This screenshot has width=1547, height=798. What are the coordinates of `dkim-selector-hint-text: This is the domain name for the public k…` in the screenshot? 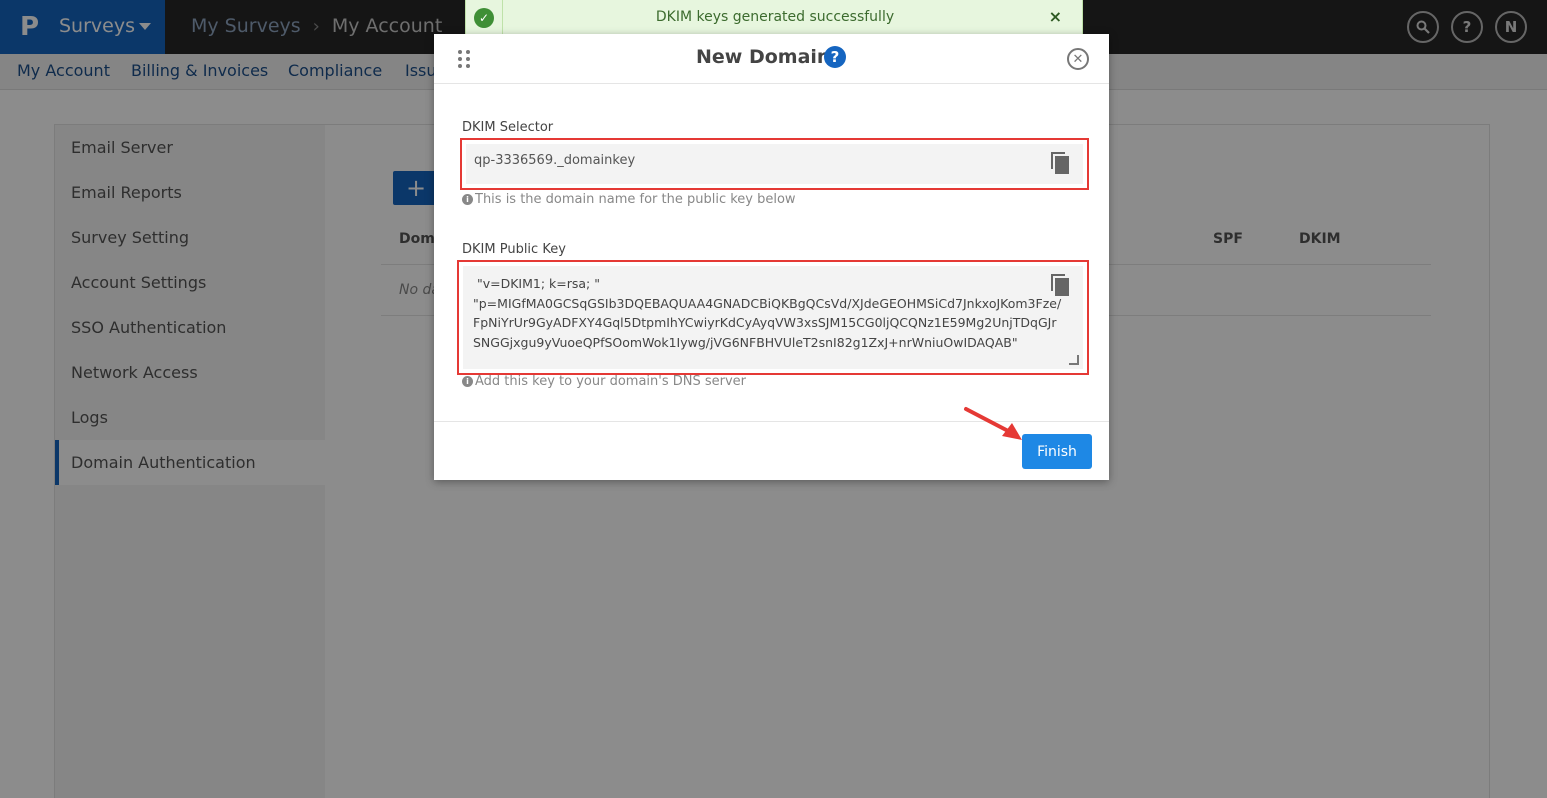 It's located at (635, 199).